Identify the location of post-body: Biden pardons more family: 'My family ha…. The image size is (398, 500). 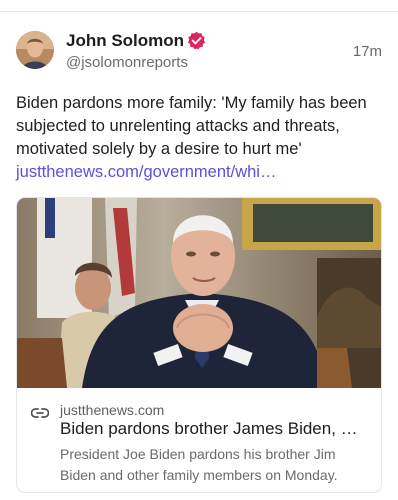
(191, 126).